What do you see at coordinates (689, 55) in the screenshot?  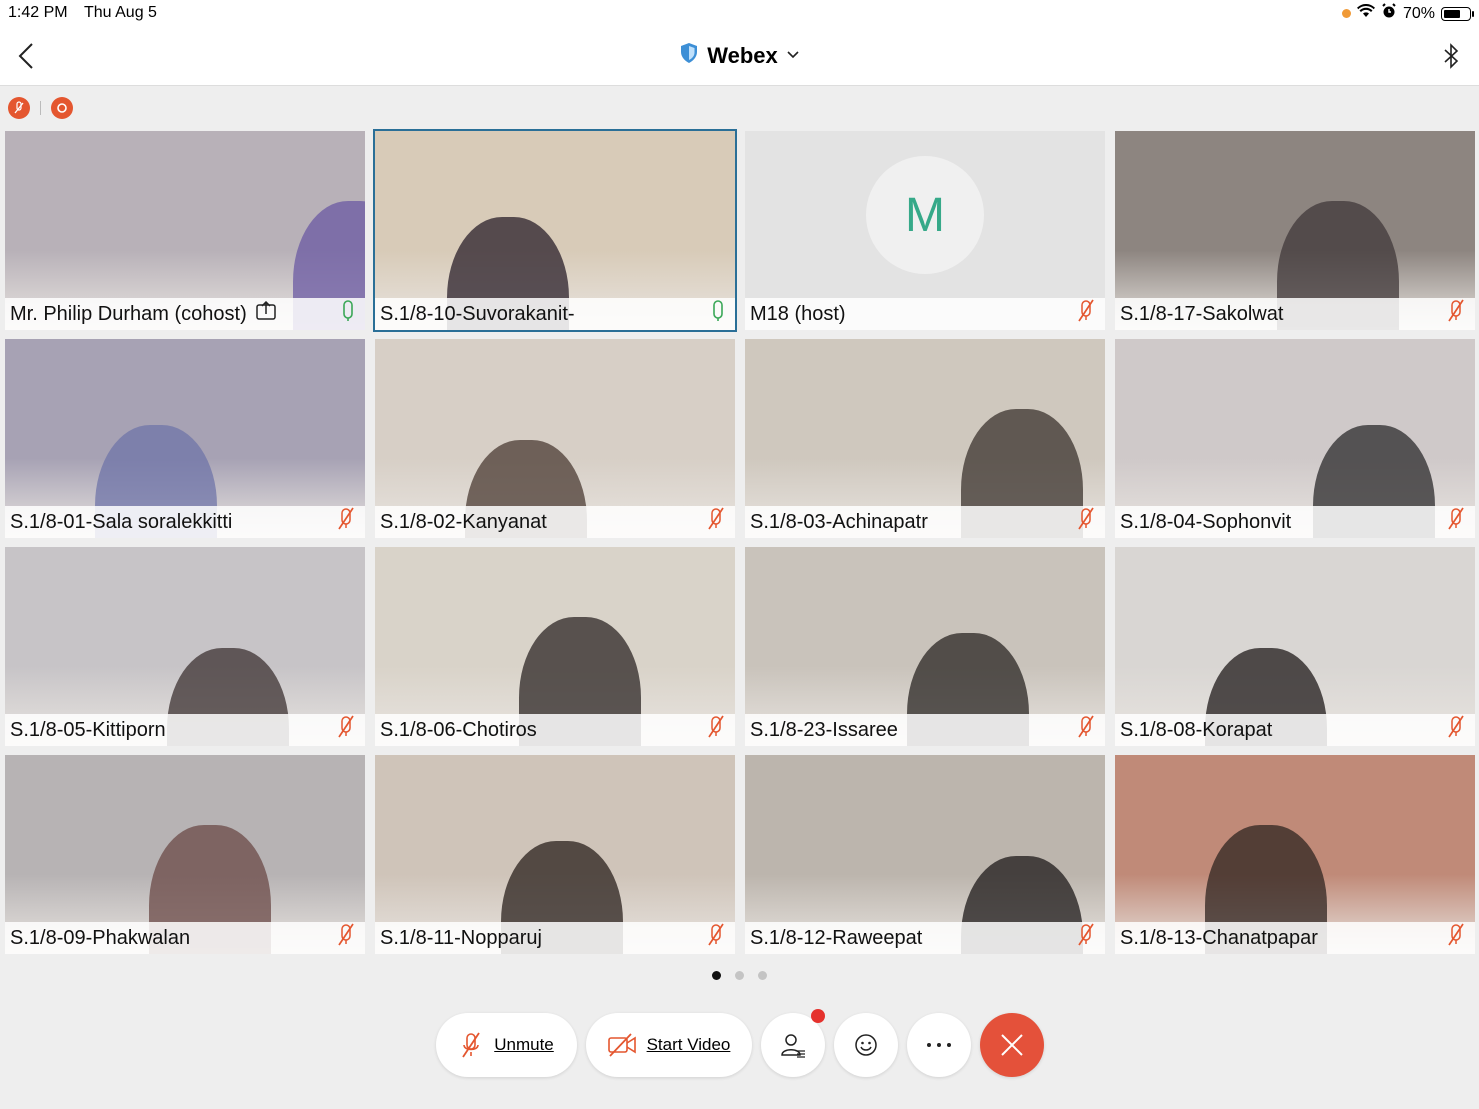 I see `shield-icon` at bounding box center [689, 55].